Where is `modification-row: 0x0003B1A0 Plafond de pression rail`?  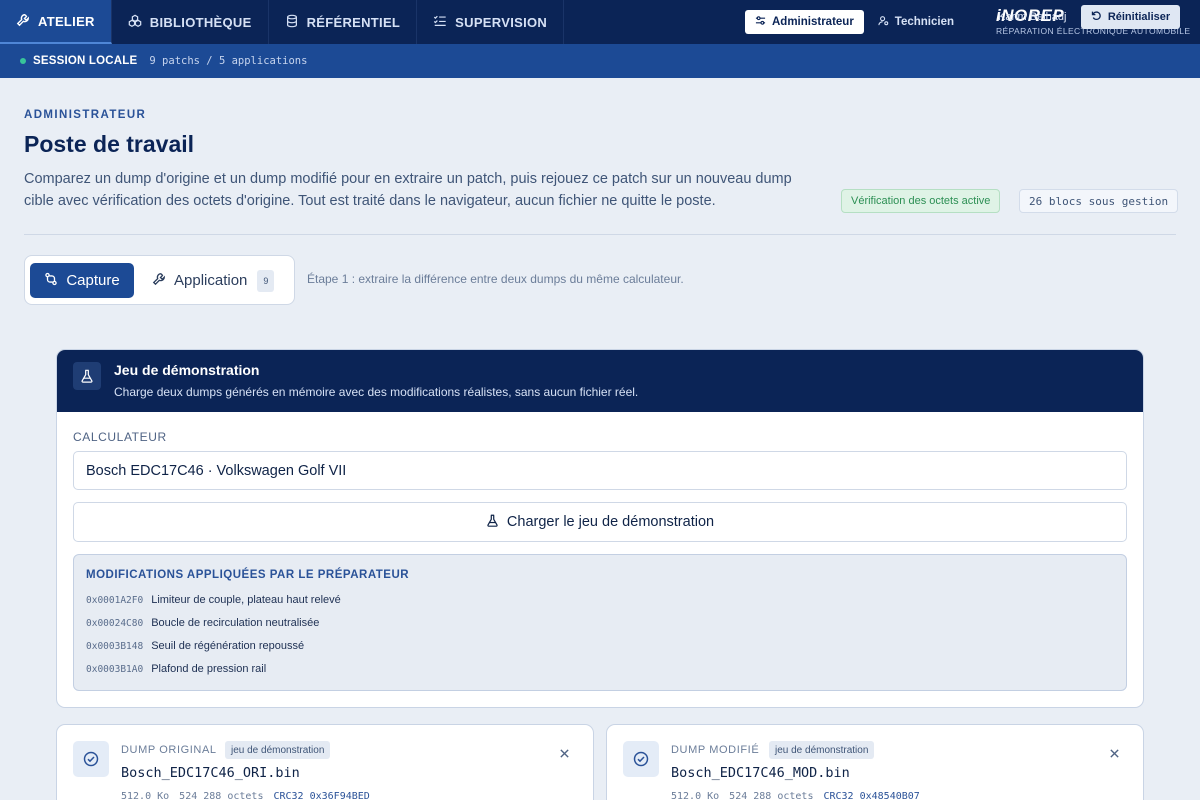 modification-row: 0x0003B1A0 Plafond de pression rail is located at coordinates (176, 669).